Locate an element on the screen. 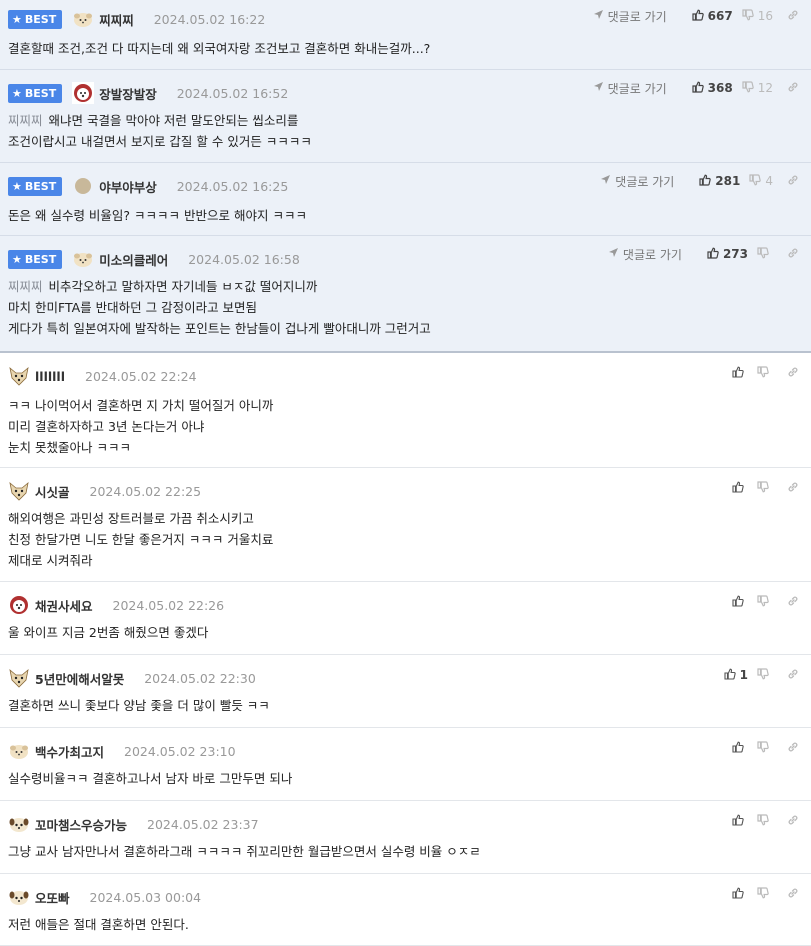 This screenshot has height=946, width=811. comment-header: ★ BEST 찌찌찌 2024.05.02 16:22 is located at coordinates (136, 19).